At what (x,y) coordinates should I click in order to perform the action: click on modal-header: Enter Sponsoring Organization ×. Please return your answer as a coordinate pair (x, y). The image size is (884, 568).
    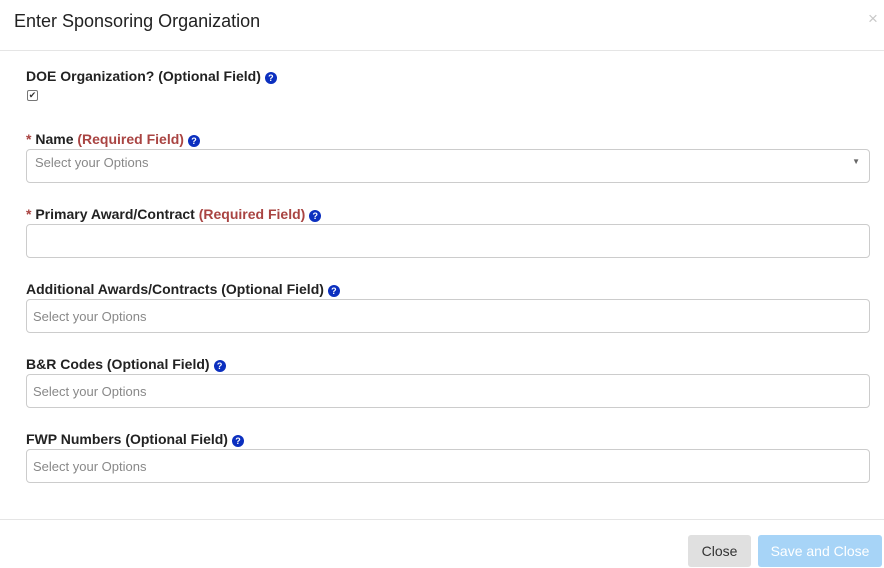
    Looking at the image, I should click on (442, 25).